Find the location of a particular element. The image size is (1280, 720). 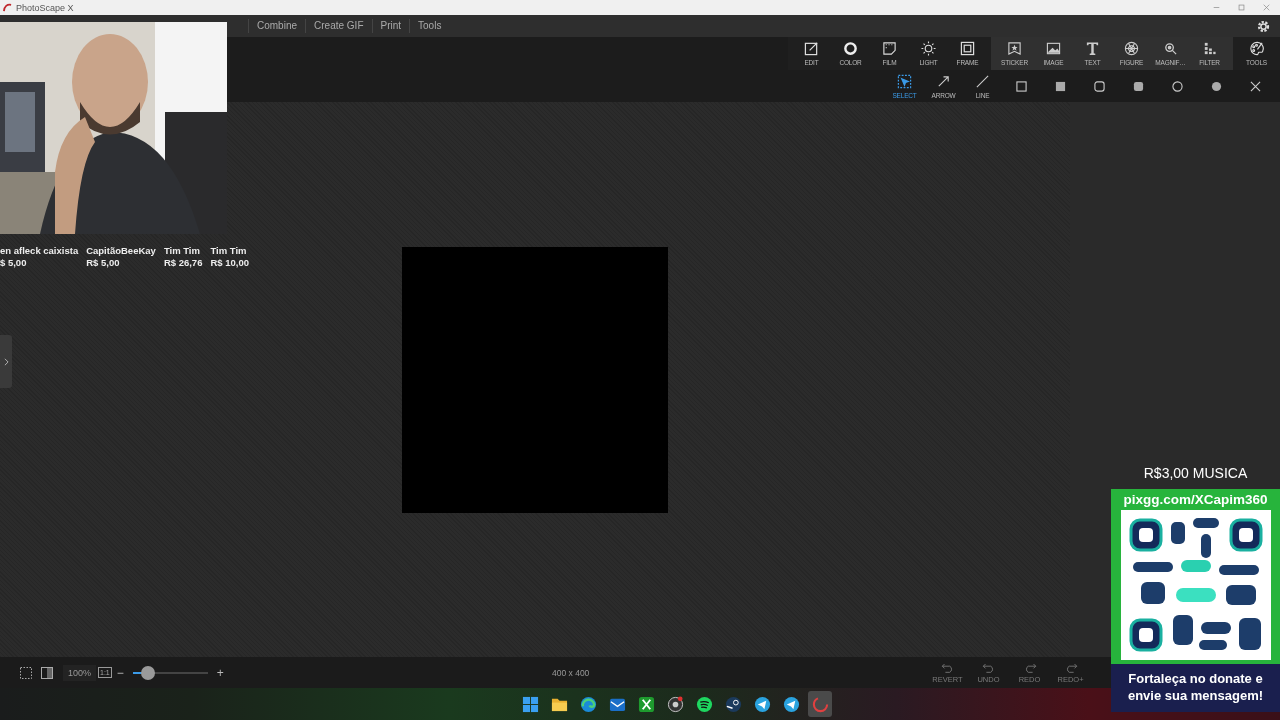

start-icon is located at coordinates (530, 704).